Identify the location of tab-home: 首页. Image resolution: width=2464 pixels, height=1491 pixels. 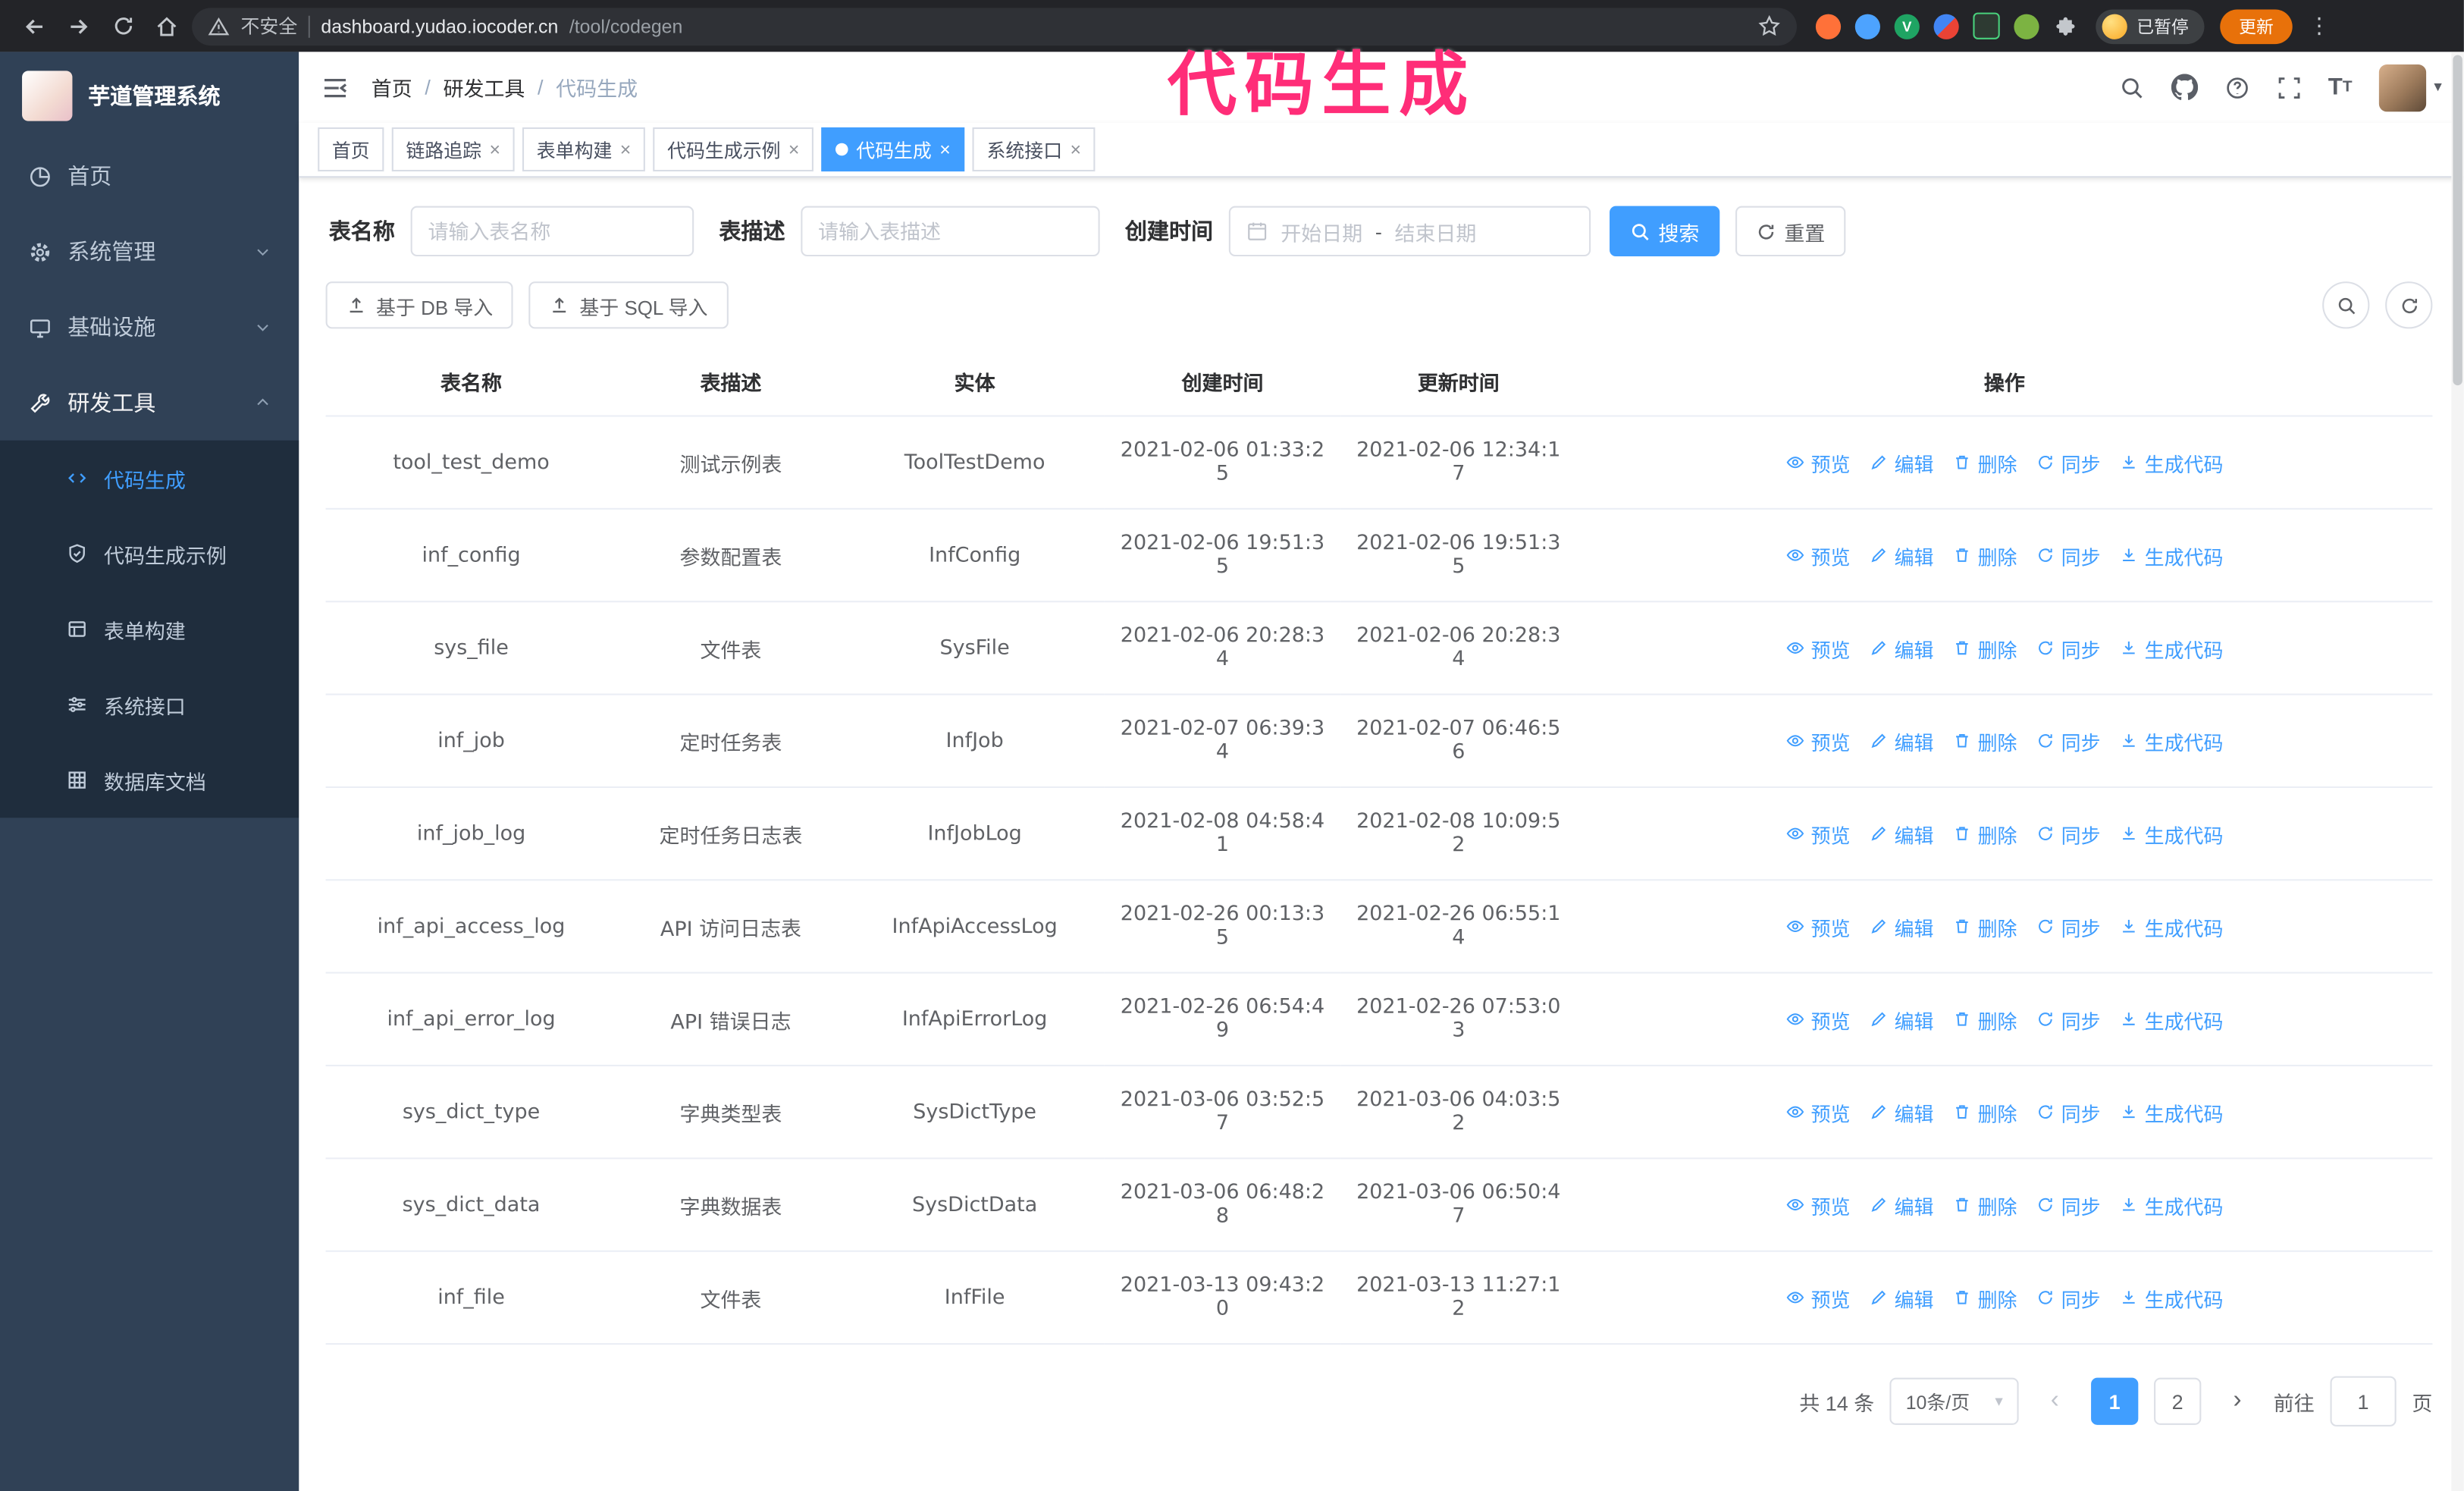
(351, 149).